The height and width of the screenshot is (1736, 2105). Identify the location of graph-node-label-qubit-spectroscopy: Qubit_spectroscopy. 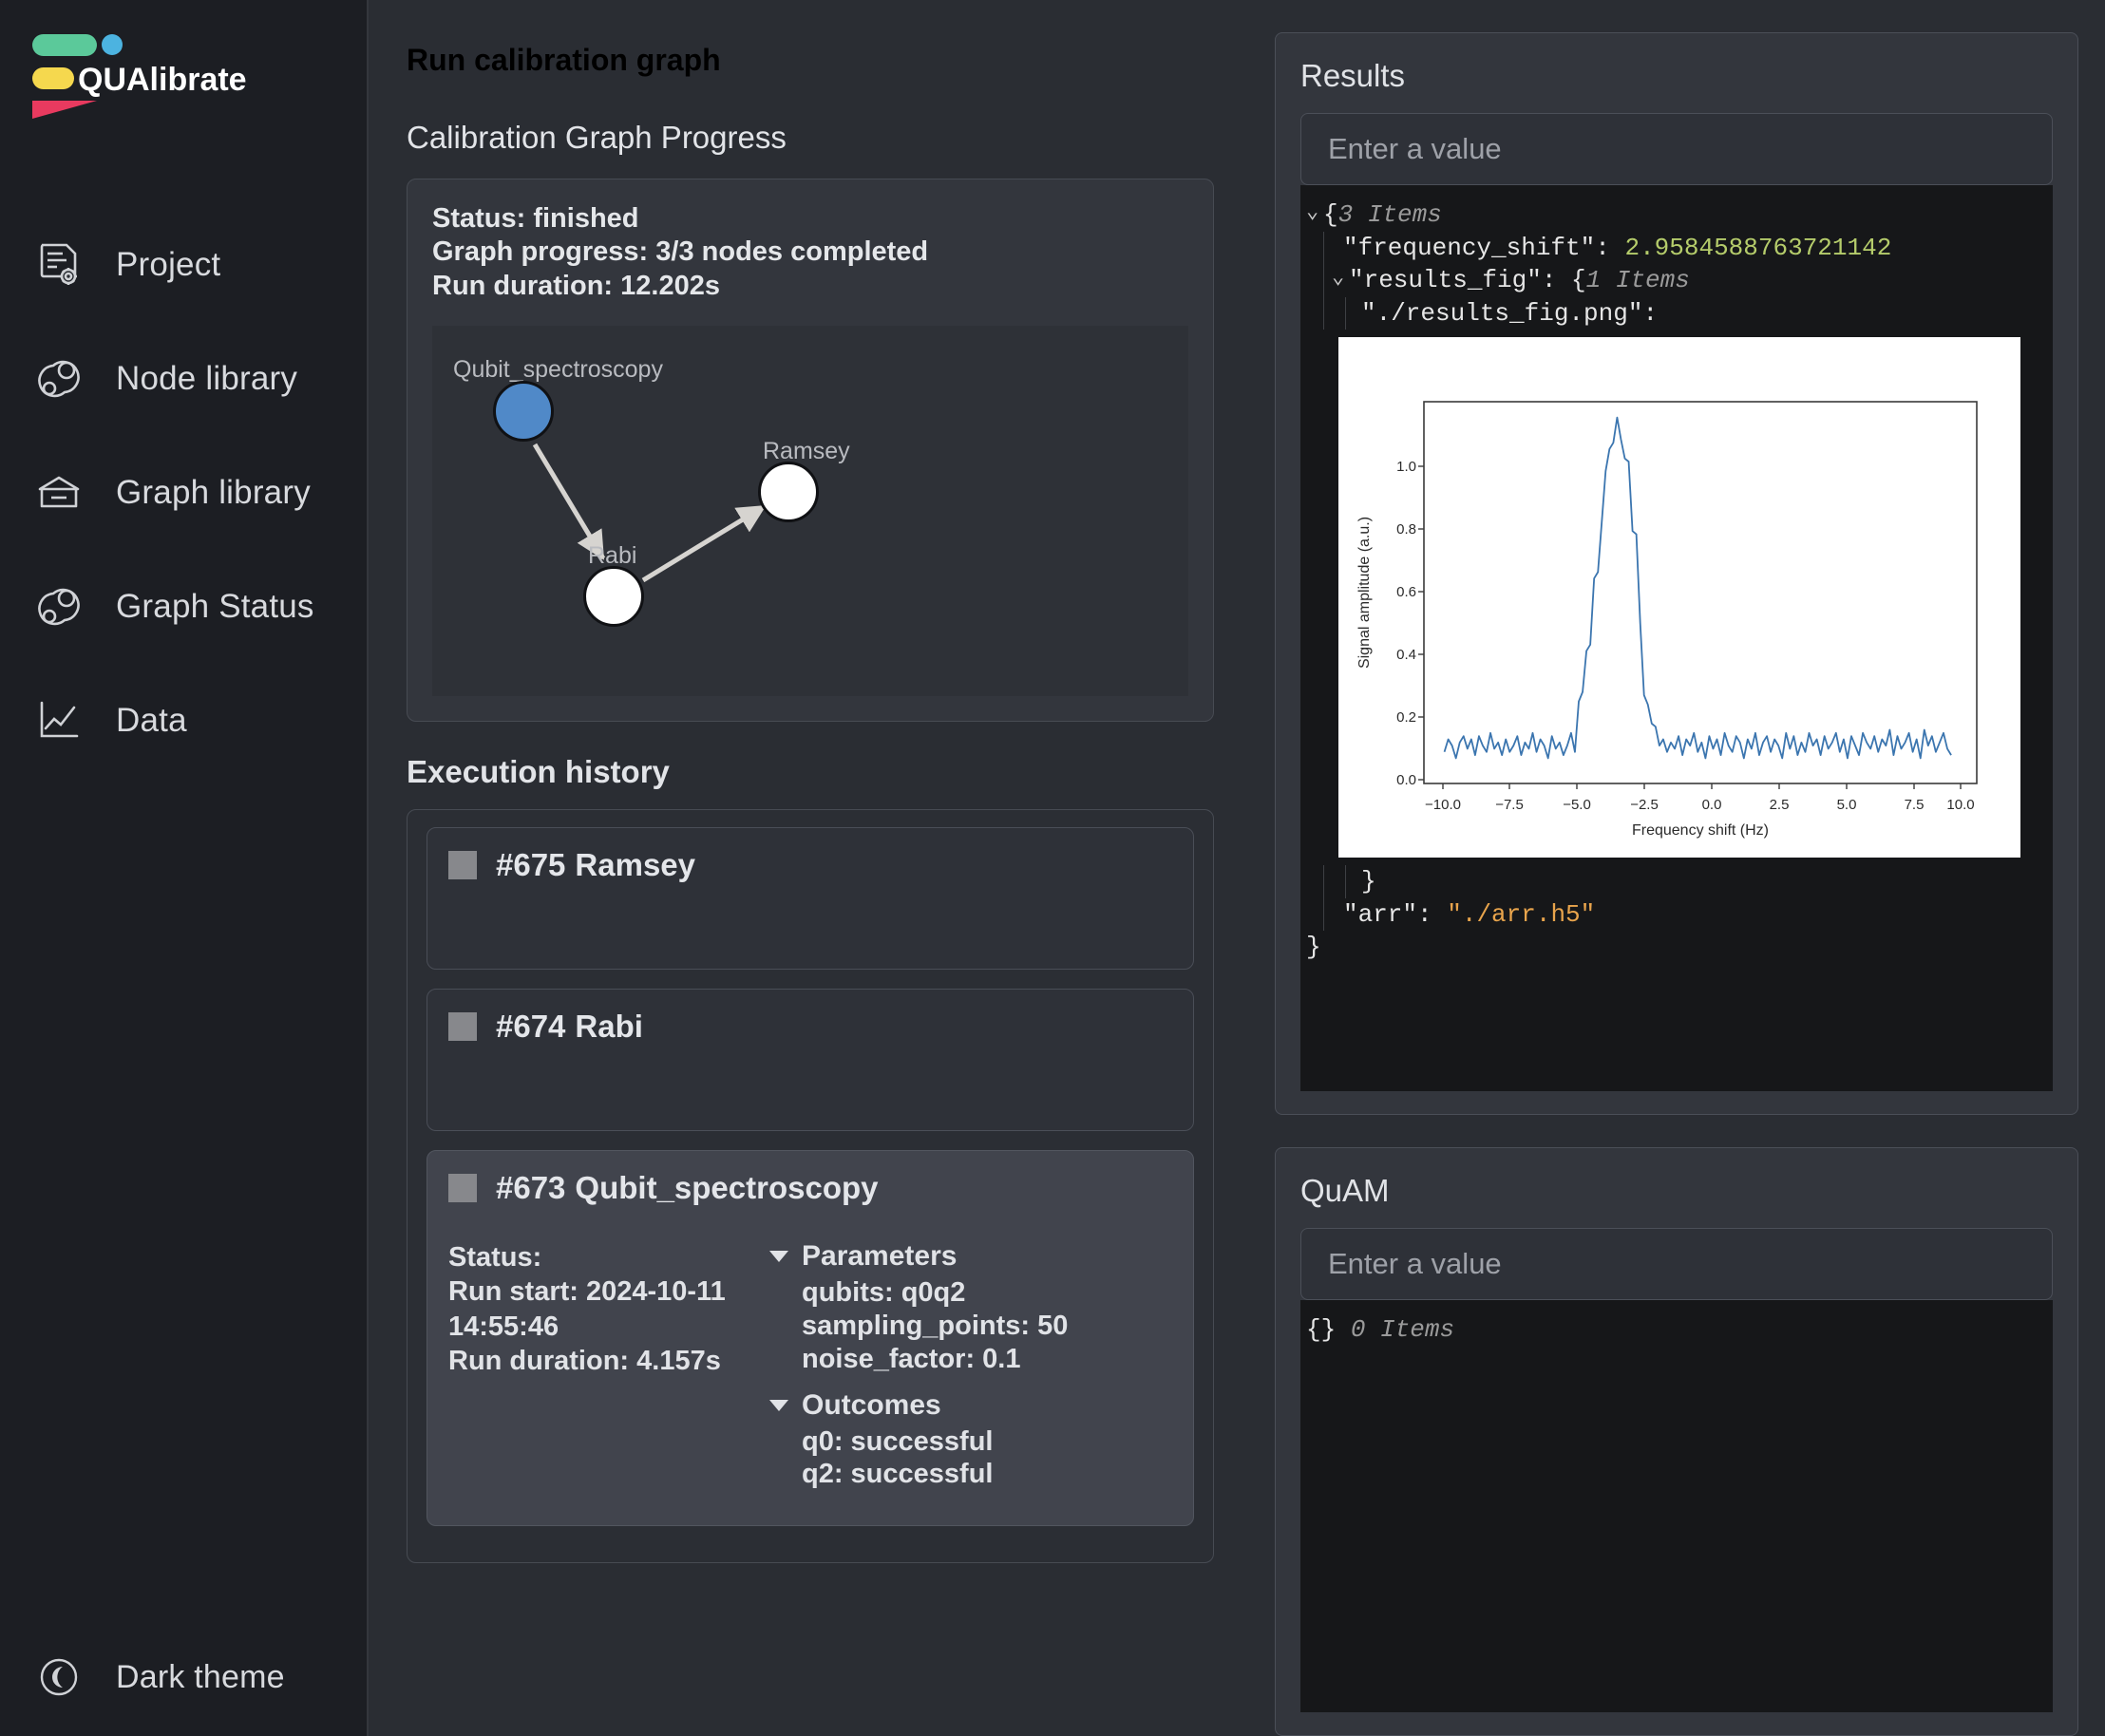
(558, 370).